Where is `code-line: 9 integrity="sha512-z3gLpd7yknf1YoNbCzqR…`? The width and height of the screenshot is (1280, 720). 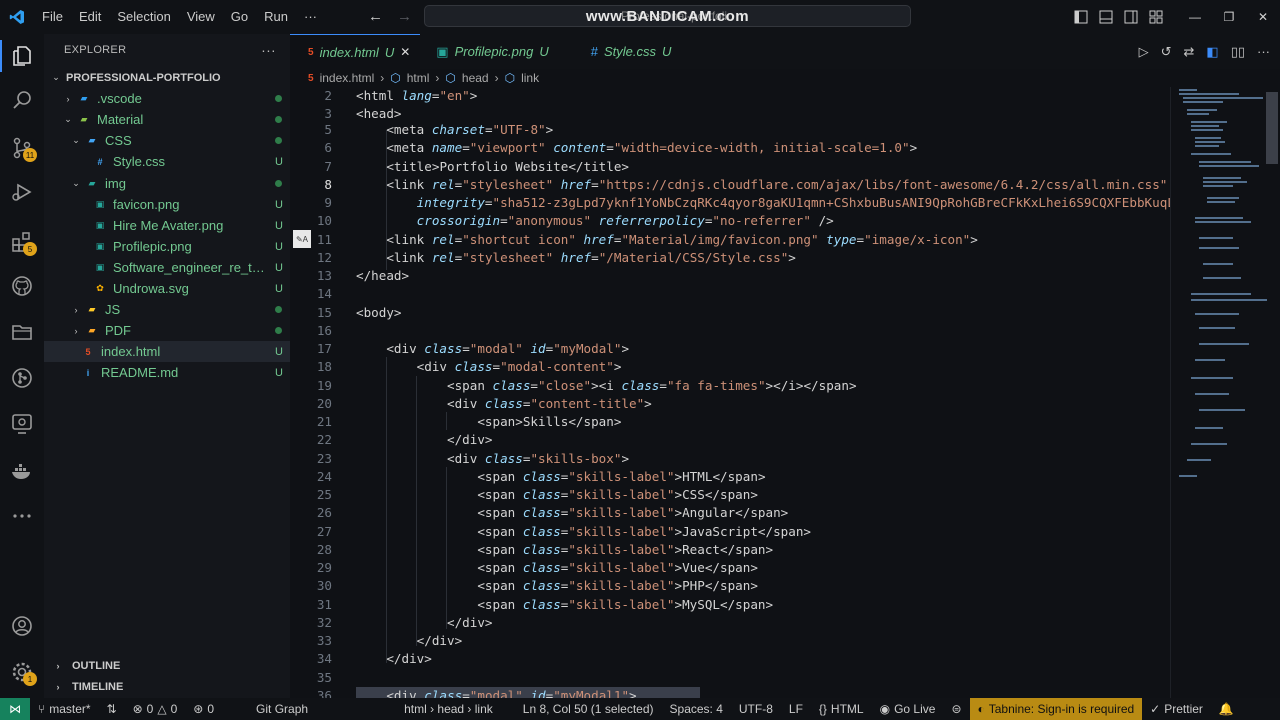 code-line: 9 integrity="sha512-z3gLpd7yknf1YoNbCzqR… is located at coordinates (730, 203).